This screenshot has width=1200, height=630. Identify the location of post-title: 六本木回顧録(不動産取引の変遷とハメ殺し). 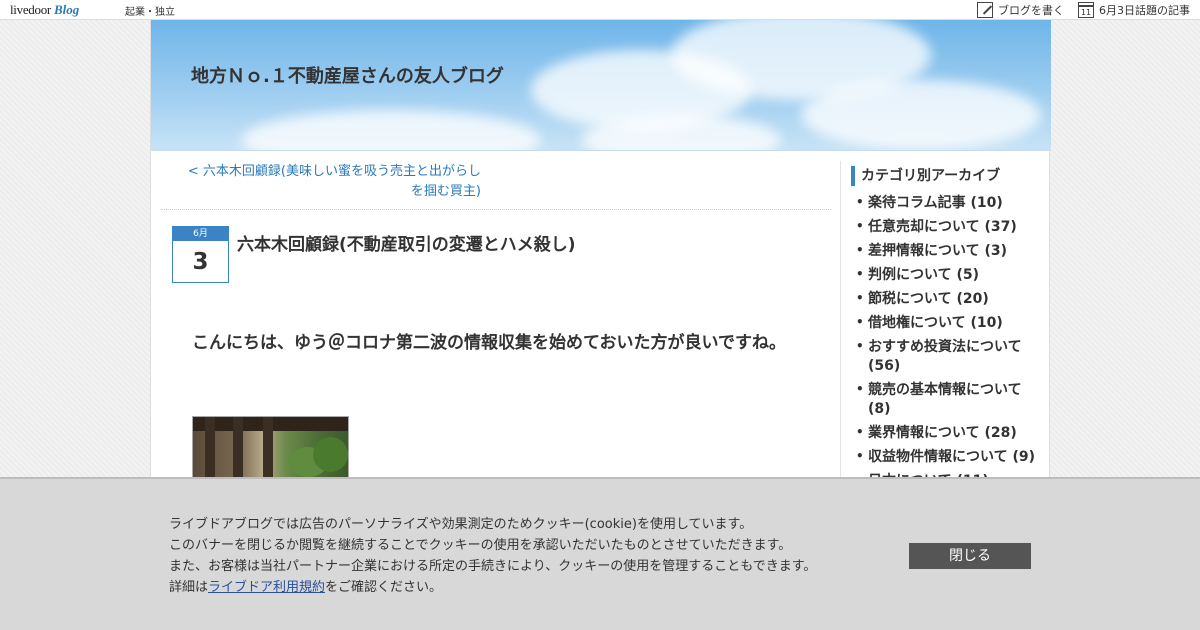
(406, 242).